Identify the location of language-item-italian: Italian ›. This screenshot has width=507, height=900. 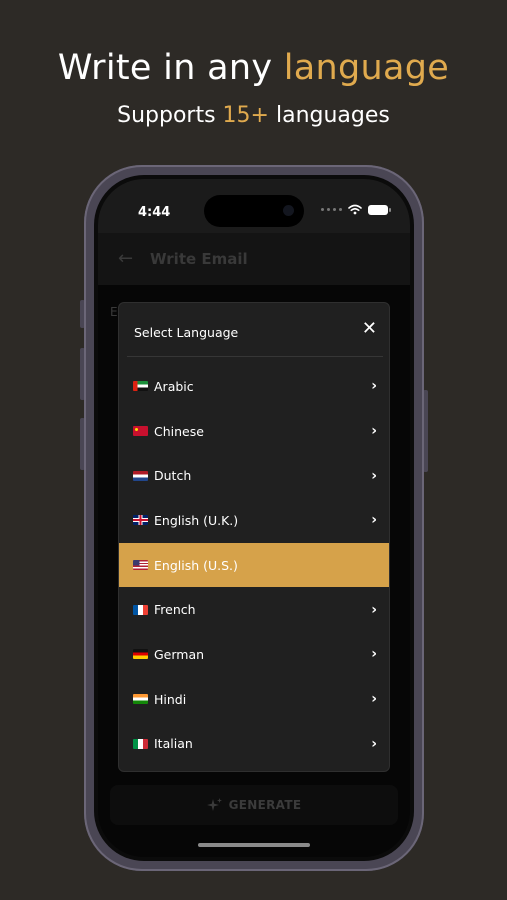
(254, 744).